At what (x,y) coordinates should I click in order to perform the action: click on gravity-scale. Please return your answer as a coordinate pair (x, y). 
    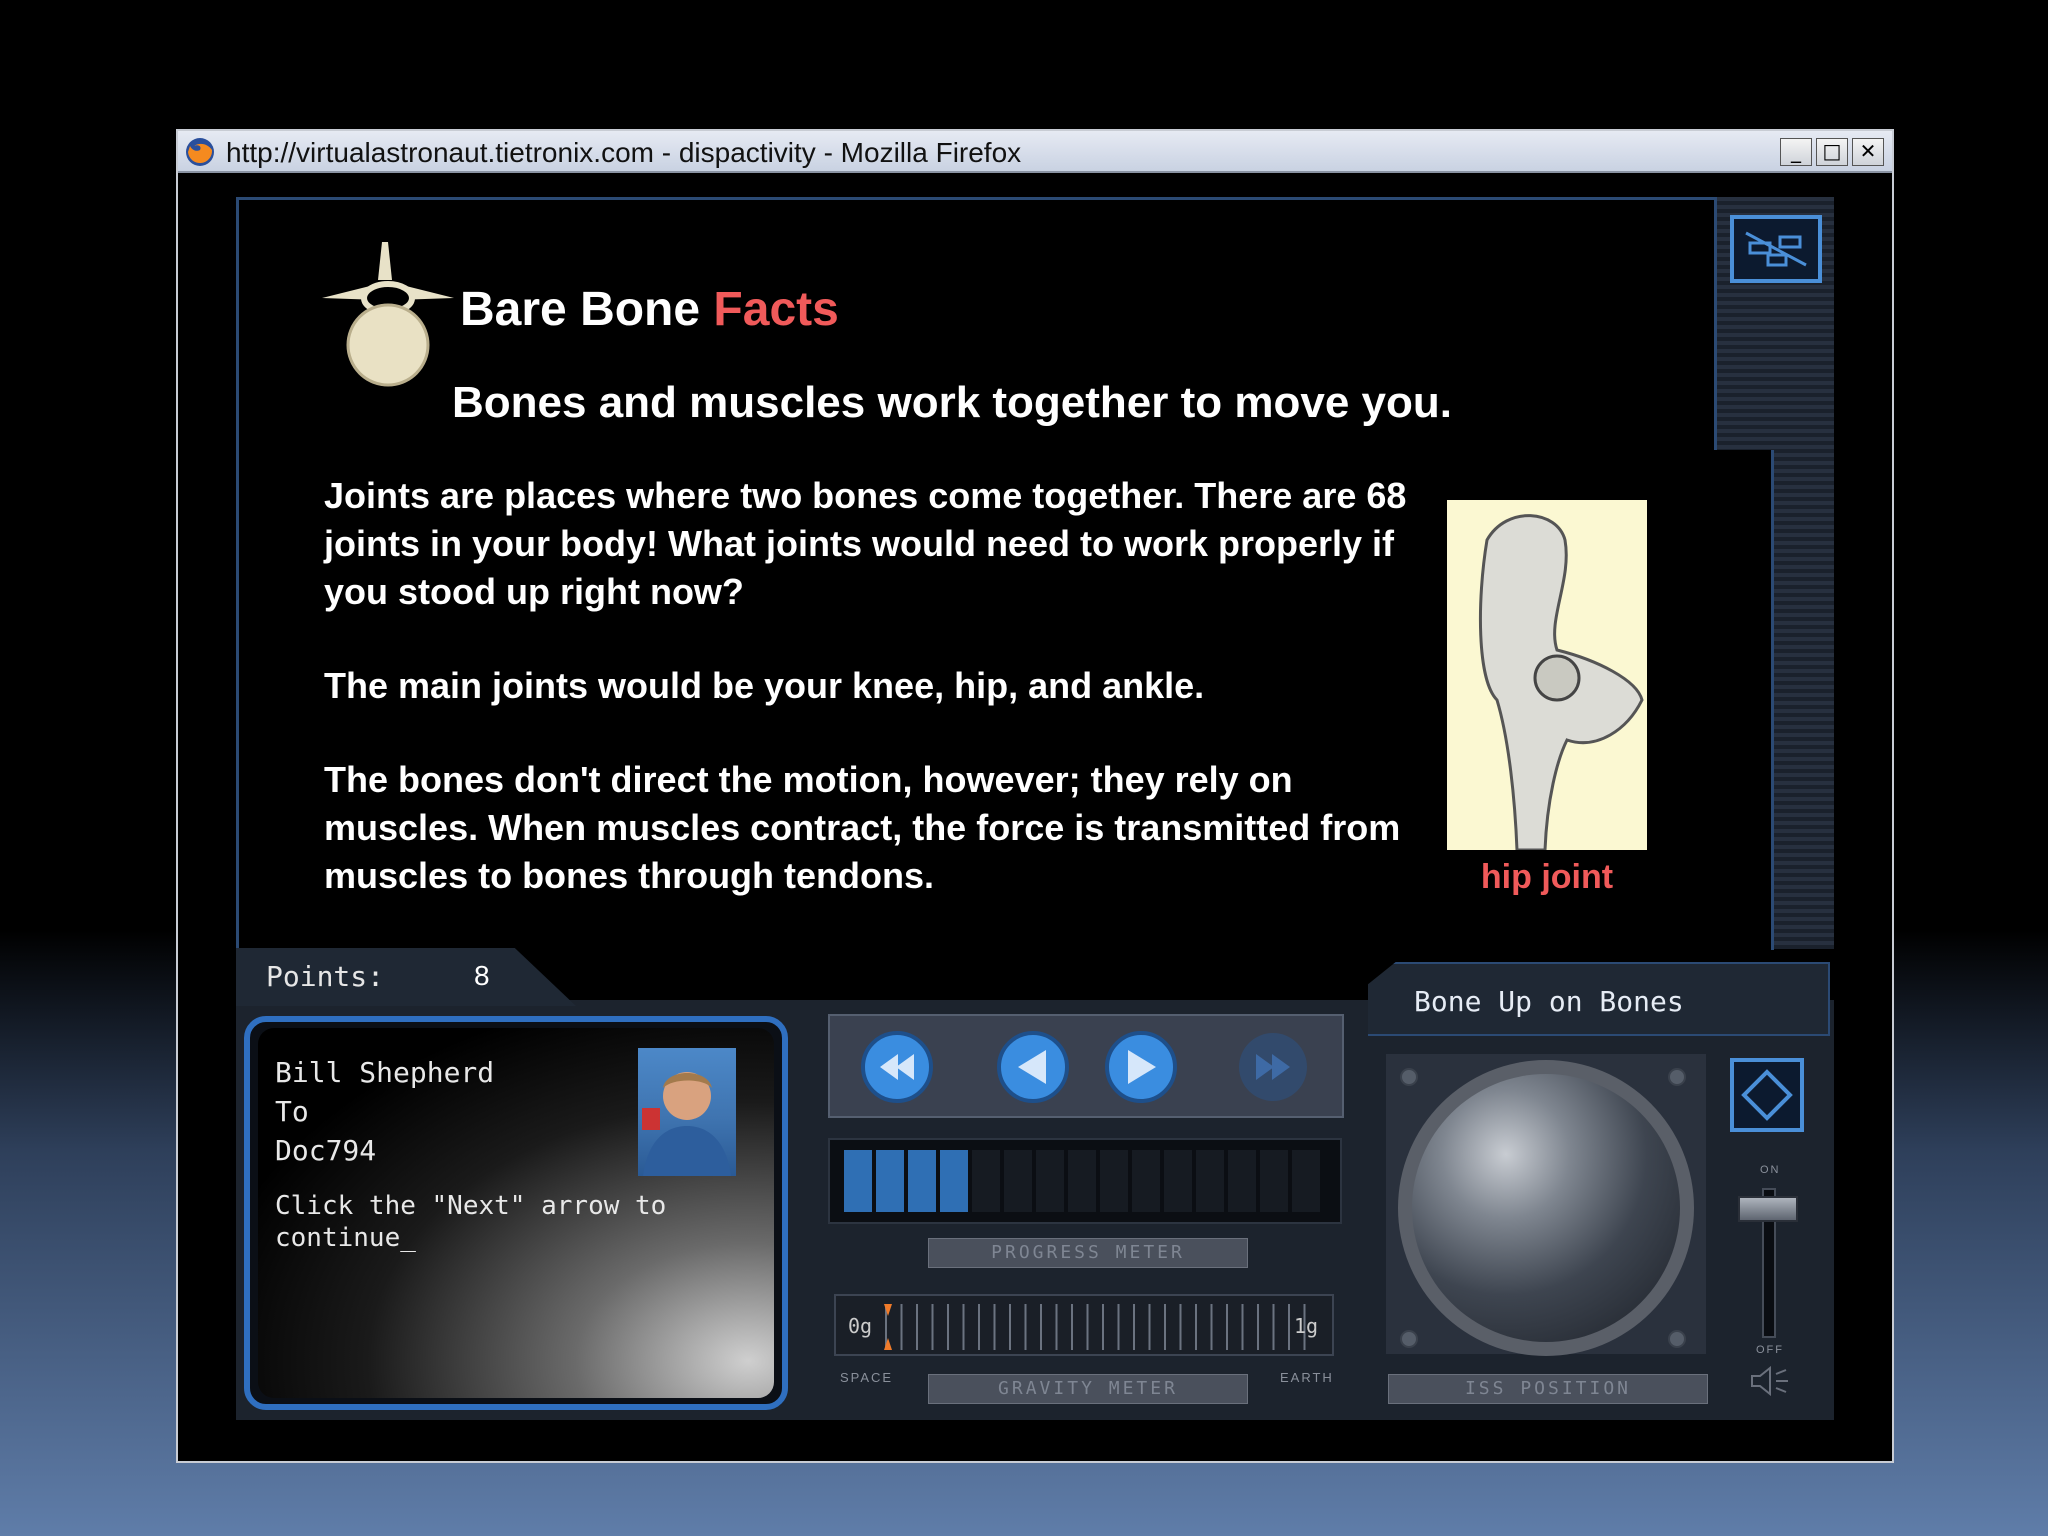
    Looking at the image, I should click on (1095, 1327).